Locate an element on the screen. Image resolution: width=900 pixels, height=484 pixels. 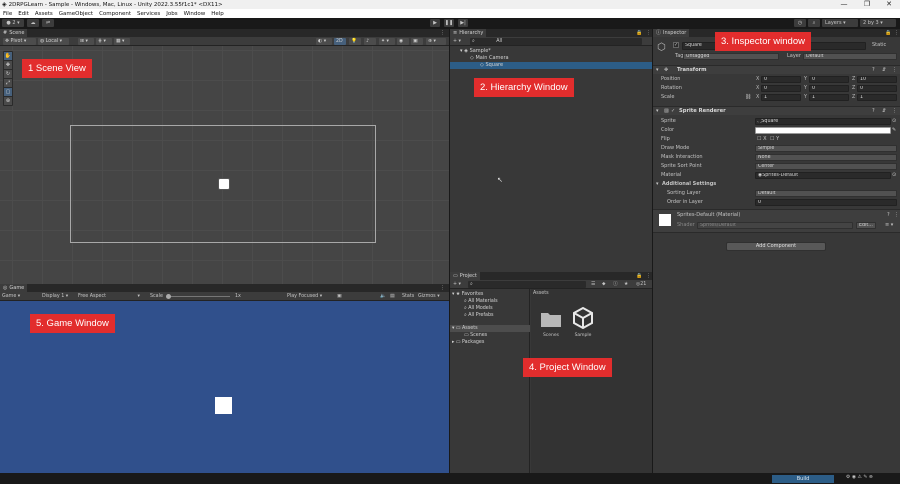
game-mode-dropdown: Game ▾ is located at coordinates (11, 296).